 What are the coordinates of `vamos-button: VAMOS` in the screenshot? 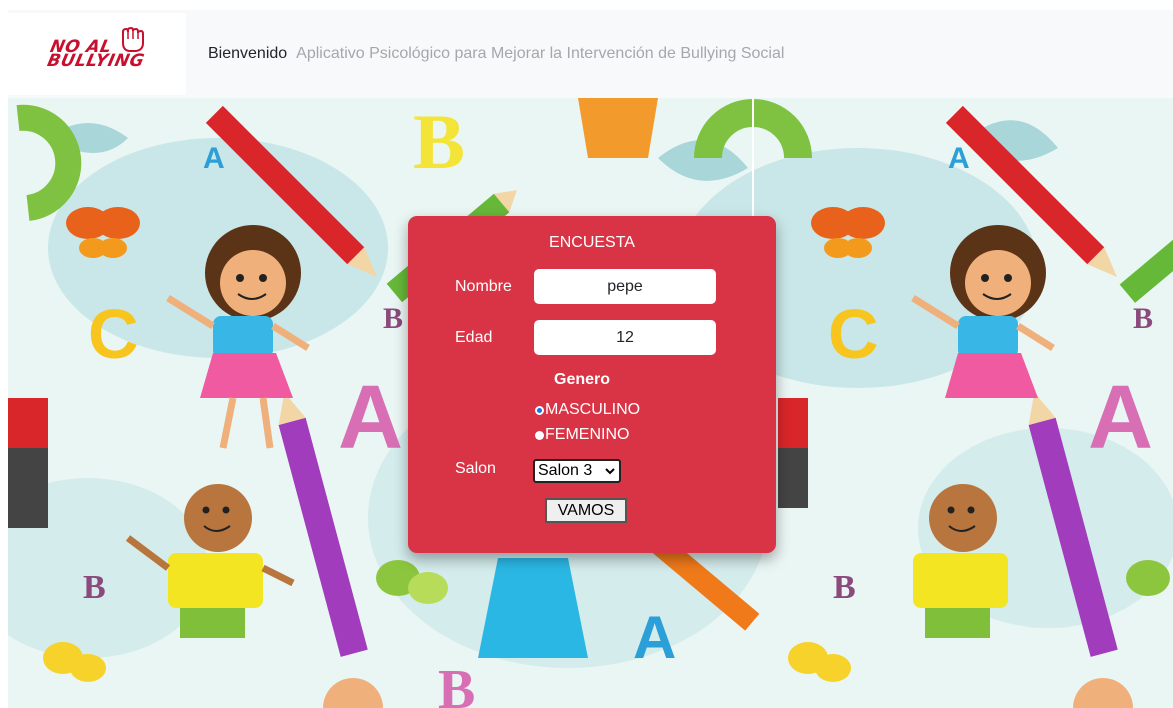 It's located at (586, 510).